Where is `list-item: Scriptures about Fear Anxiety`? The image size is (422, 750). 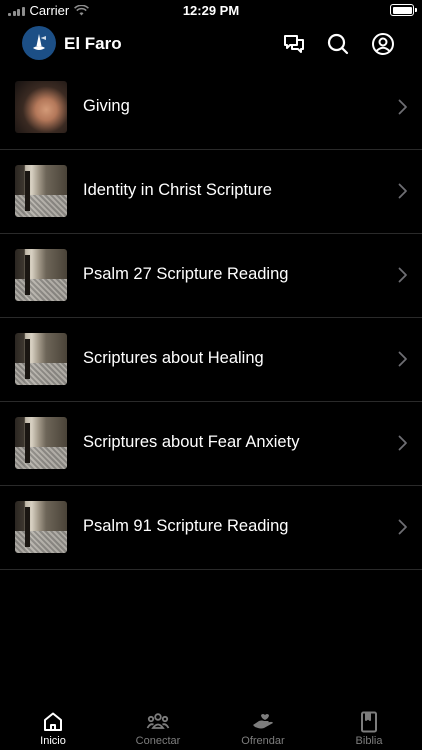
list-item: Scriptures about Fear Anxiety is located at coordinates (211, 444).